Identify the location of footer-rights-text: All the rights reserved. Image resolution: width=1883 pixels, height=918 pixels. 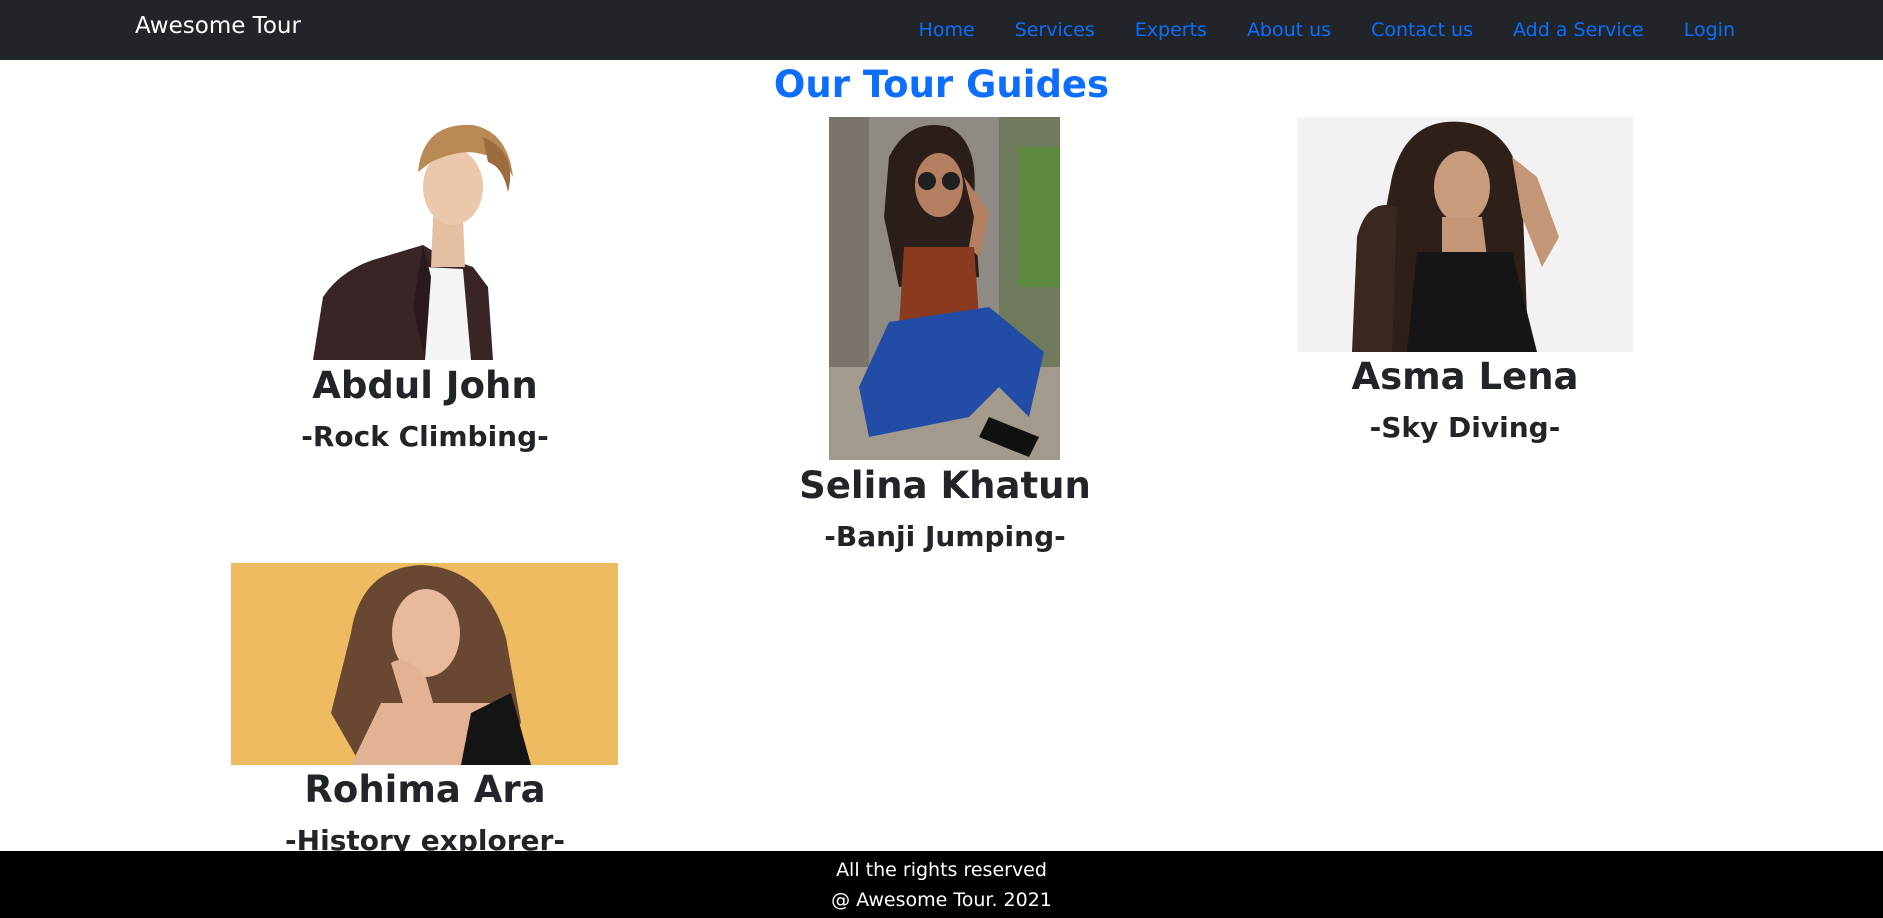
(941, 870).